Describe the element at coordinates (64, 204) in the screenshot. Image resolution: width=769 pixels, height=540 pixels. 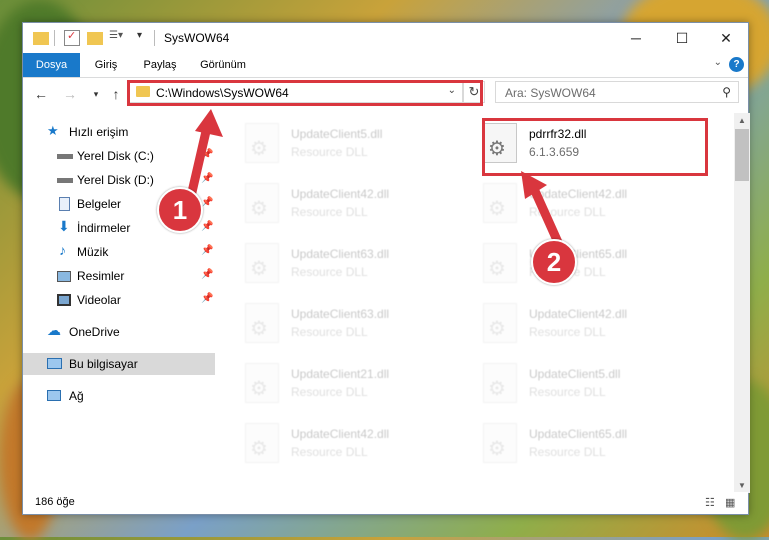
I see `documents-icon` at that location.